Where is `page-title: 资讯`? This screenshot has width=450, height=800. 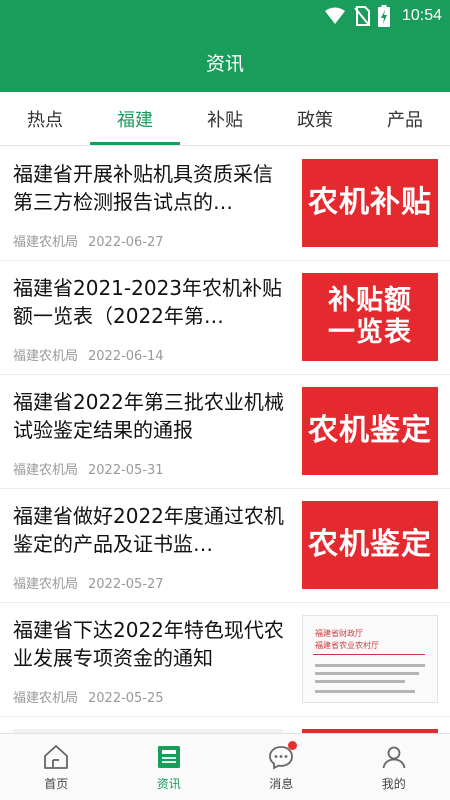
page-title: 资讯 is located at coordinates (224, 63).